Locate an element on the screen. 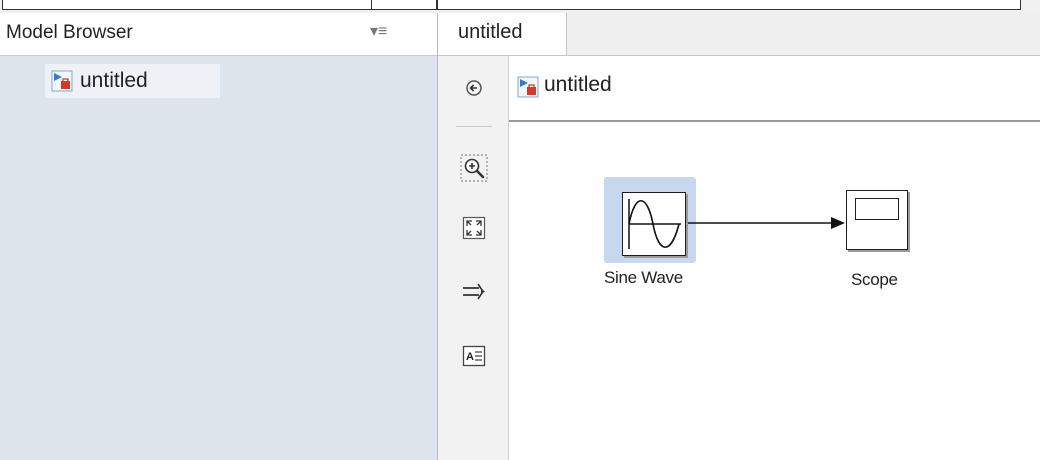 The height and width of the screenshot is (460, 1040). annotation-button: A is located at coordinates (474, 358).